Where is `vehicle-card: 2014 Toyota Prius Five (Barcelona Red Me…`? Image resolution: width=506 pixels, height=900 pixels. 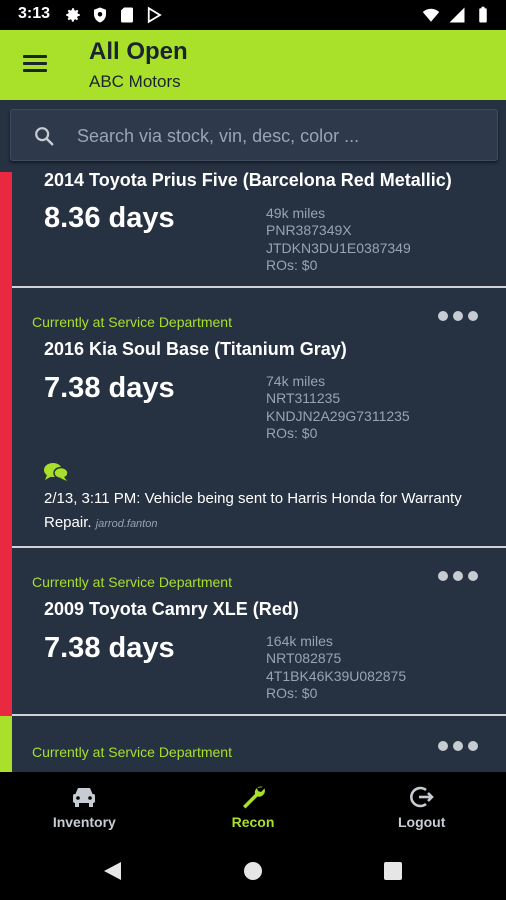
vehicle-card: 2014 Toyota Prius Five (Barcelona Red Me… is located at coordinates (259, 230).